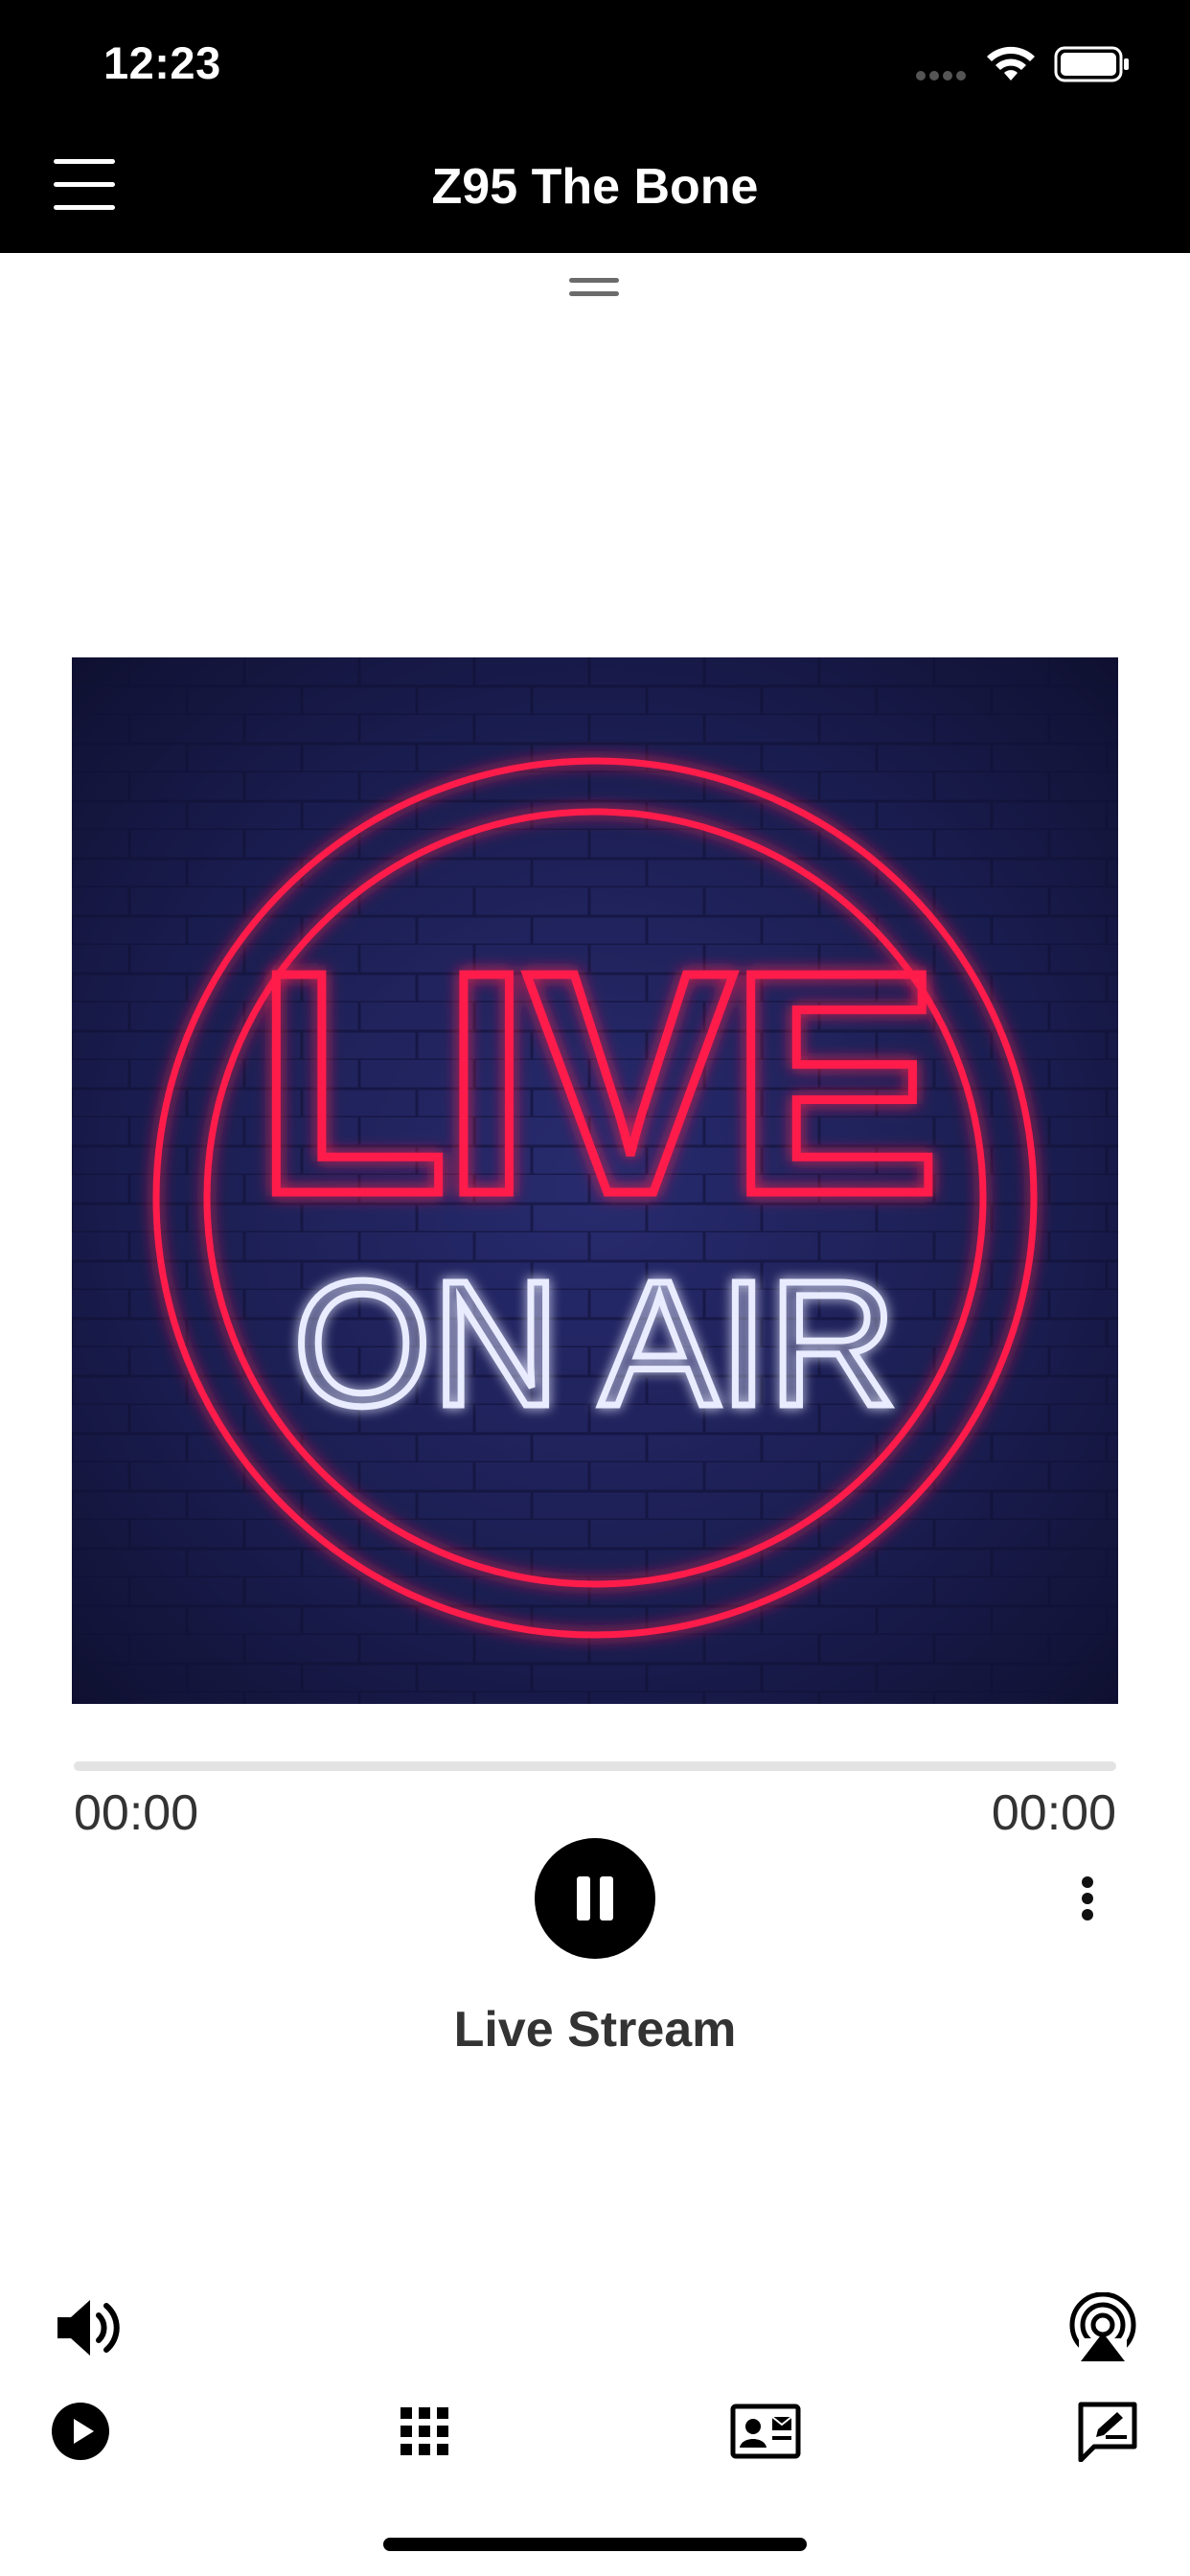 Image resolution: width=1190 pixels, height=2576 pixels. I want to click on page-title: Z95 The Bone, so click(595, 187).